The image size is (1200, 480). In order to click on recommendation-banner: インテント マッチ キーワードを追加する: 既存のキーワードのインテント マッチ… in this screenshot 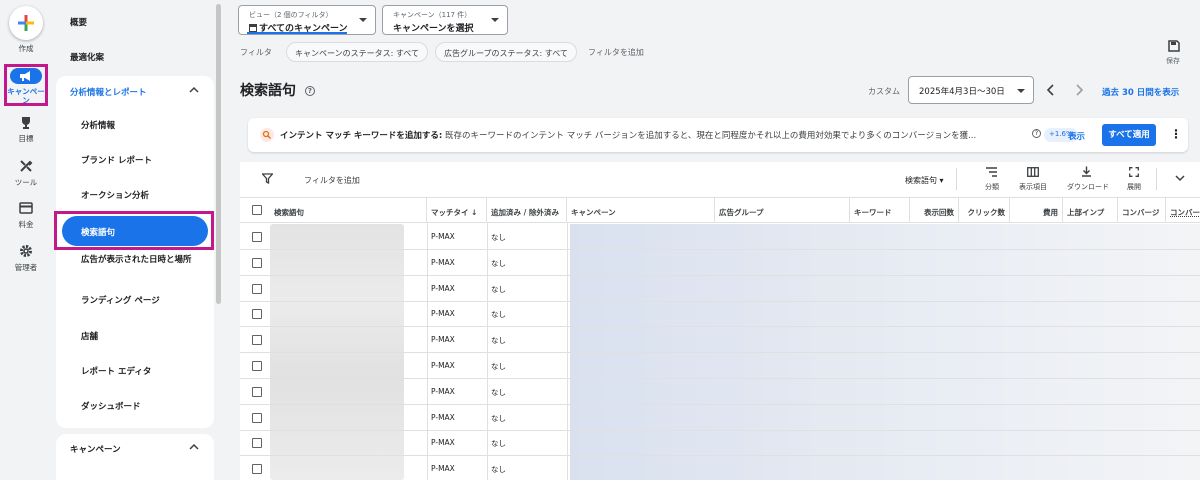, I will do `click(718, 135)`.